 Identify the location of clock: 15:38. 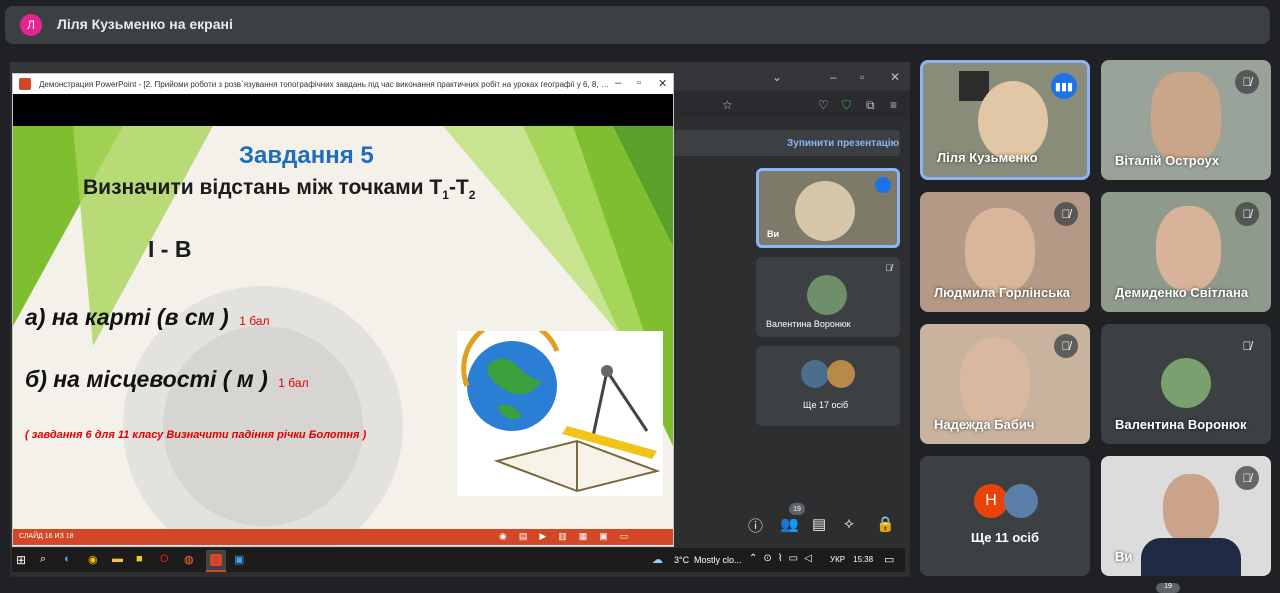
(863, 559).